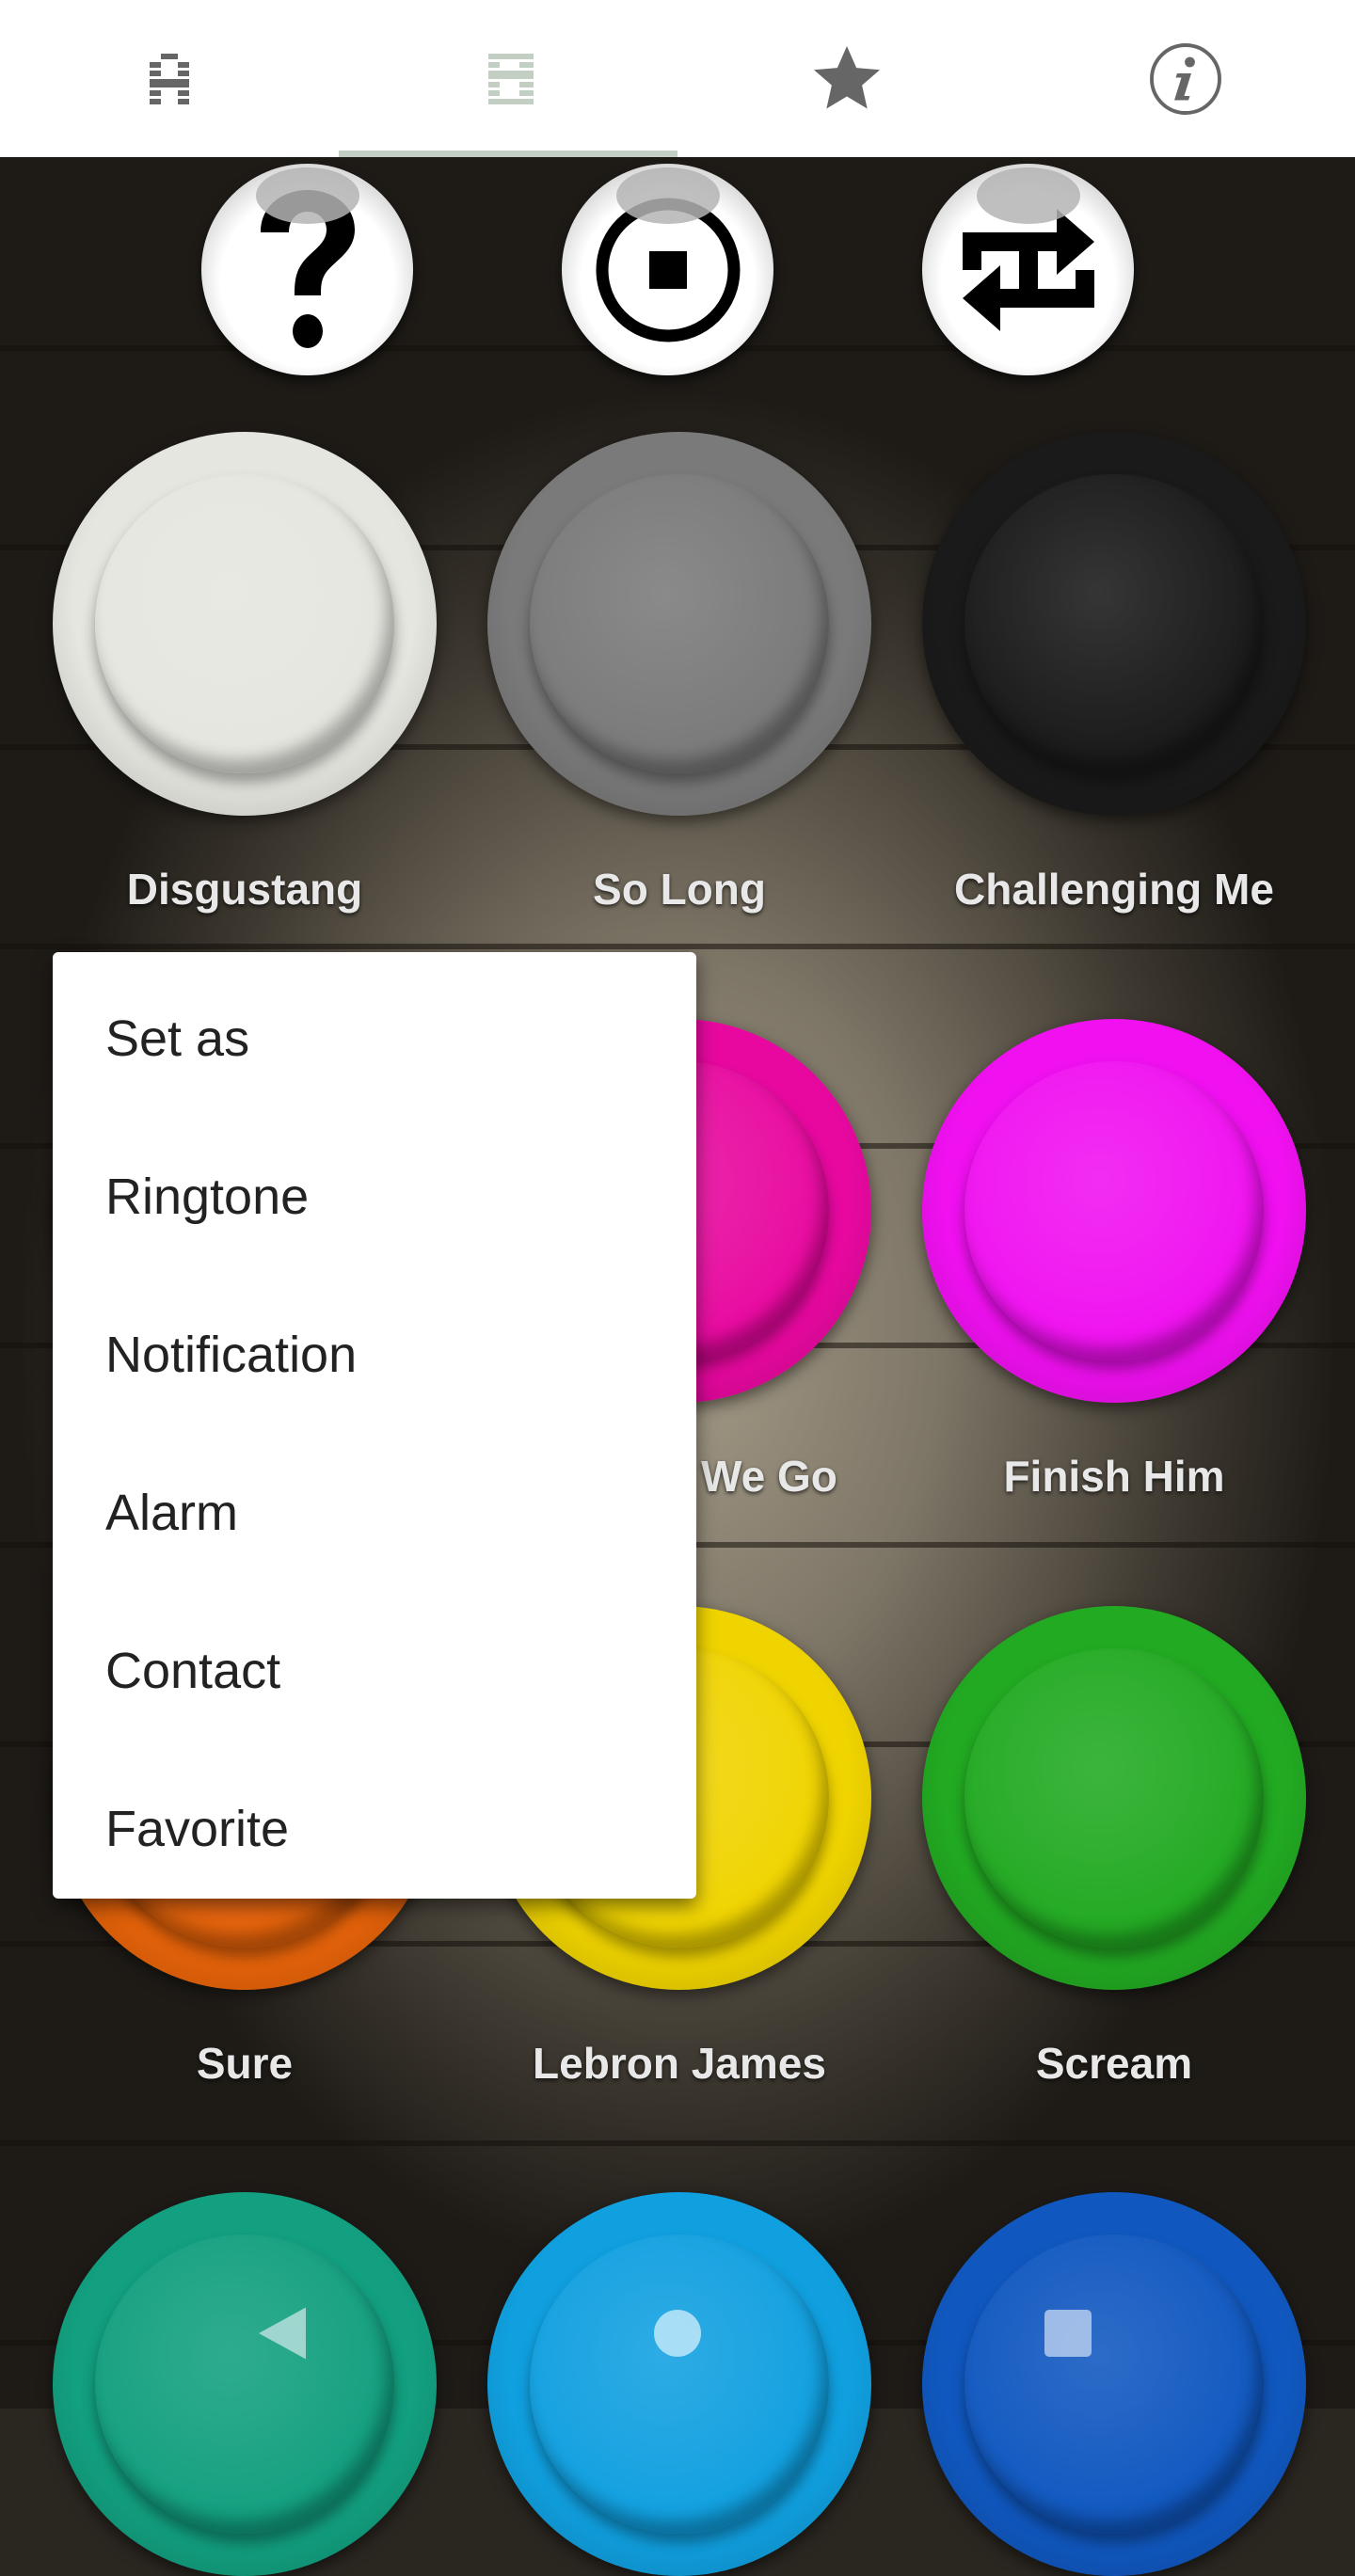 This screenshot has width=1355, height=2576. I want to click on sound-label: We Go, so click(769, 1476).